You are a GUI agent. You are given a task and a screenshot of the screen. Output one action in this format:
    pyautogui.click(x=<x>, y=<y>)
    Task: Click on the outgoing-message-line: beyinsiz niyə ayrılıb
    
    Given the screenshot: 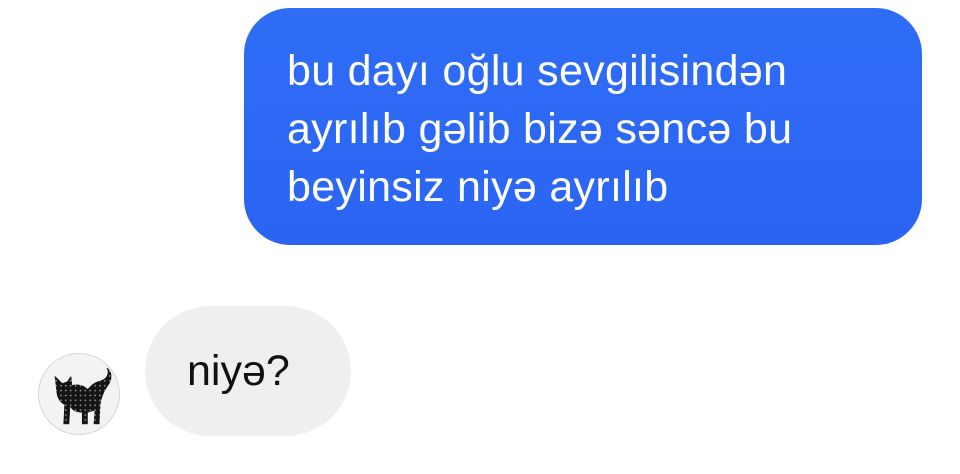 What is the action you would take?
    pyautogui.click(x=478, y=187)
    